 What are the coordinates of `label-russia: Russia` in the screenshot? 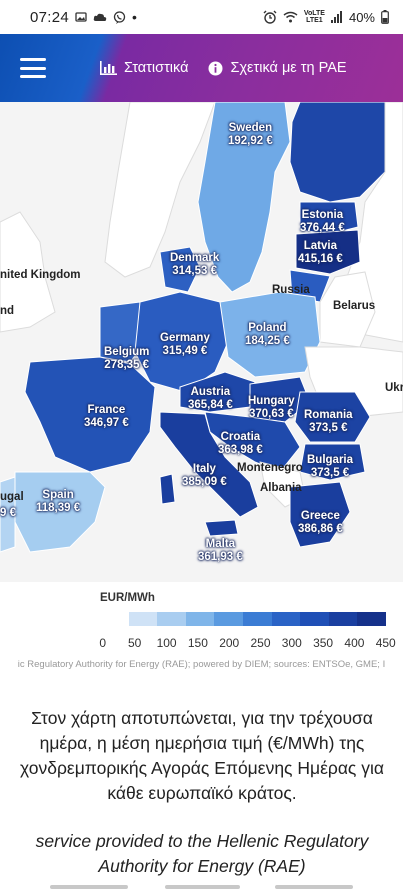 It's located at (291, 290).